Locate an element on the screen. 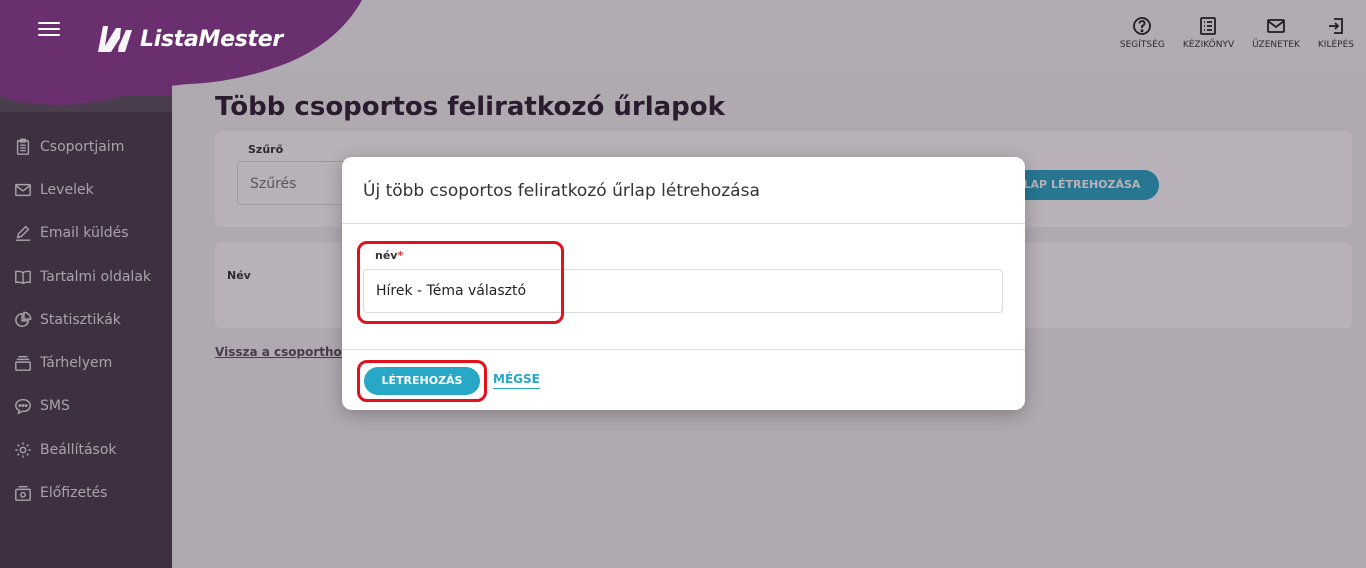  brand-wave-shape is located at coordinates (181, 56).